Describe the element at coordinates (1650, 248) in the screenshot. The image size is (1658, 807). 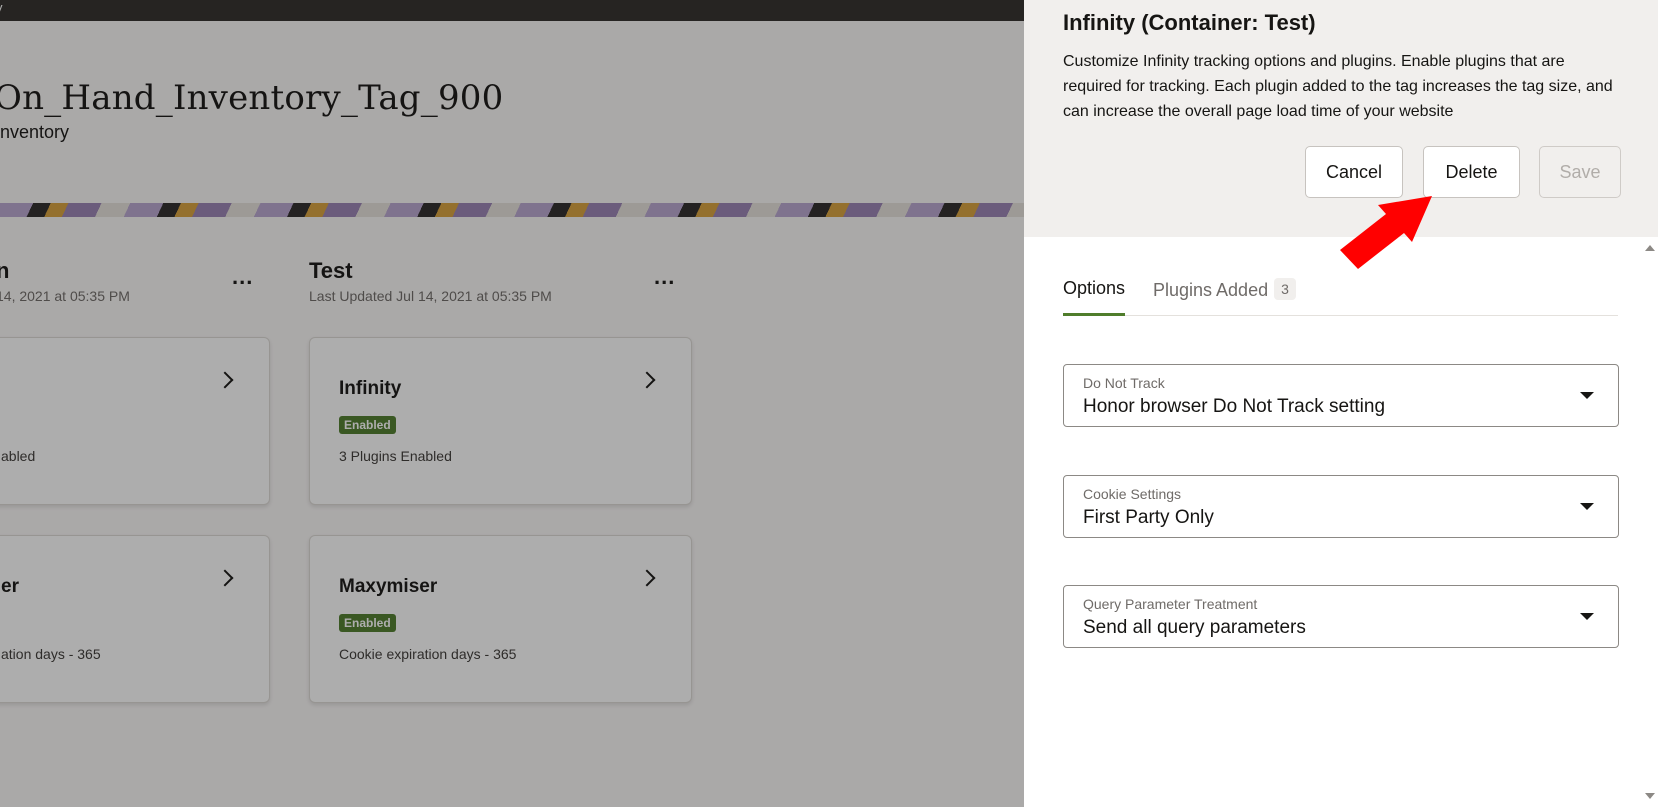
I see `scroll-up-icon` at that location.